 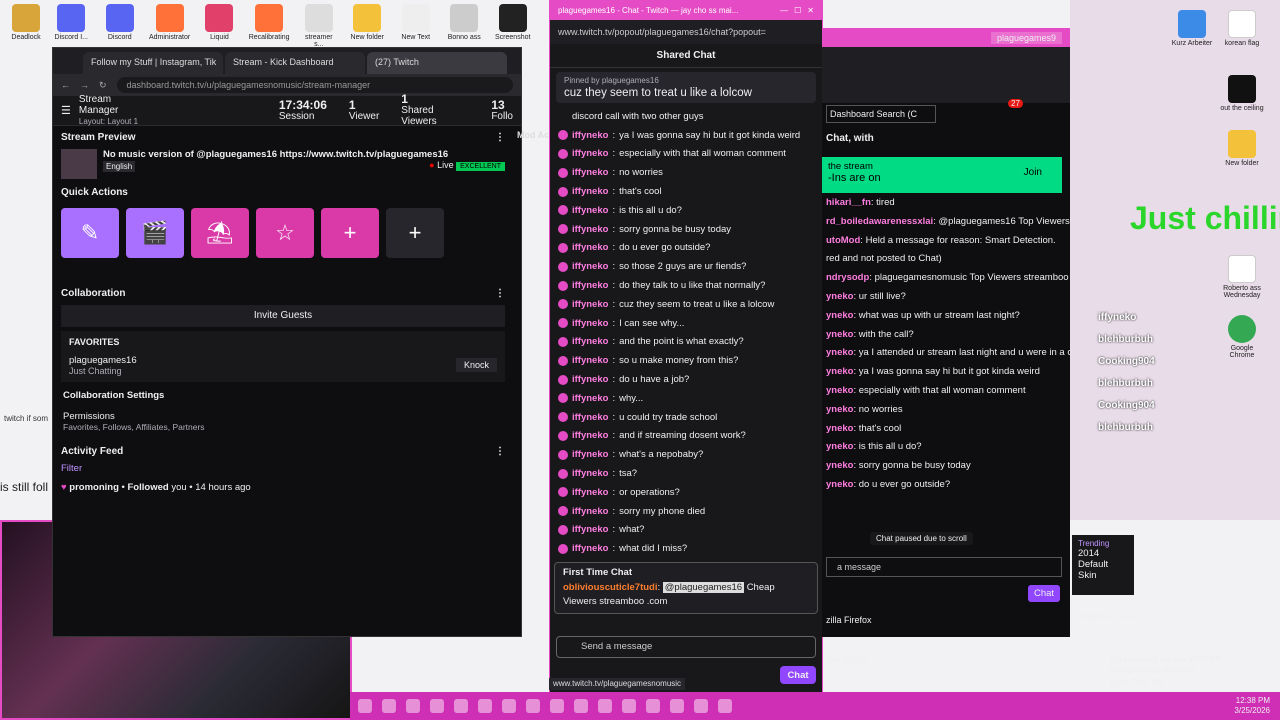 I want to click on back-icon: ←, so click(x=65, y=85).